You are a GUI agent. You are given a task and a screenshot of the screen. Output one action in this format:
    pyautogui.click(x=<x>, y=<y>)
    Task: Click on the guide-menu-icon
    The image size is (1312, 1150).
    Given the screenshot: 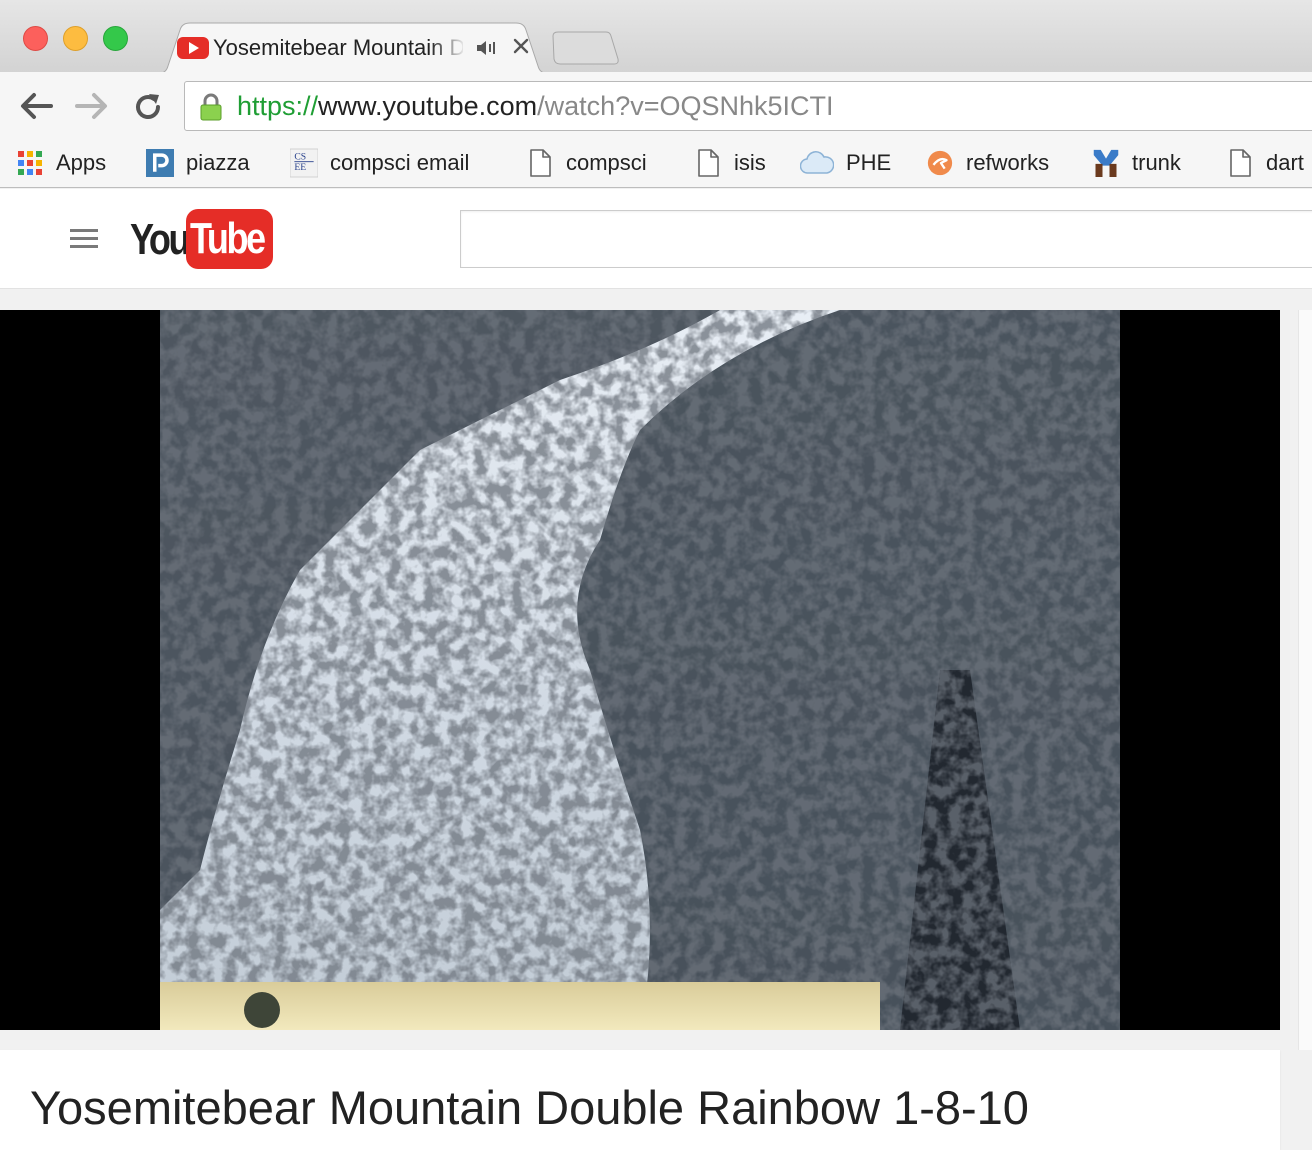 What is the action you would take?
    pyautogui.click(x=84, y=239)
    